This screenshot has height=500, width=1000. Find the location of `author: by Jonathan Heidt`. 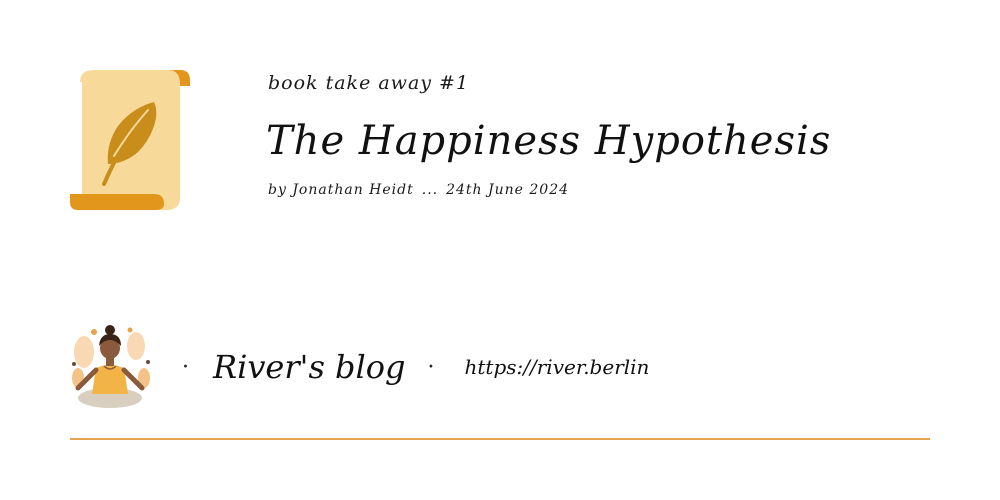

author: by Jonathan Heidt is located at coordinates (341, 190).